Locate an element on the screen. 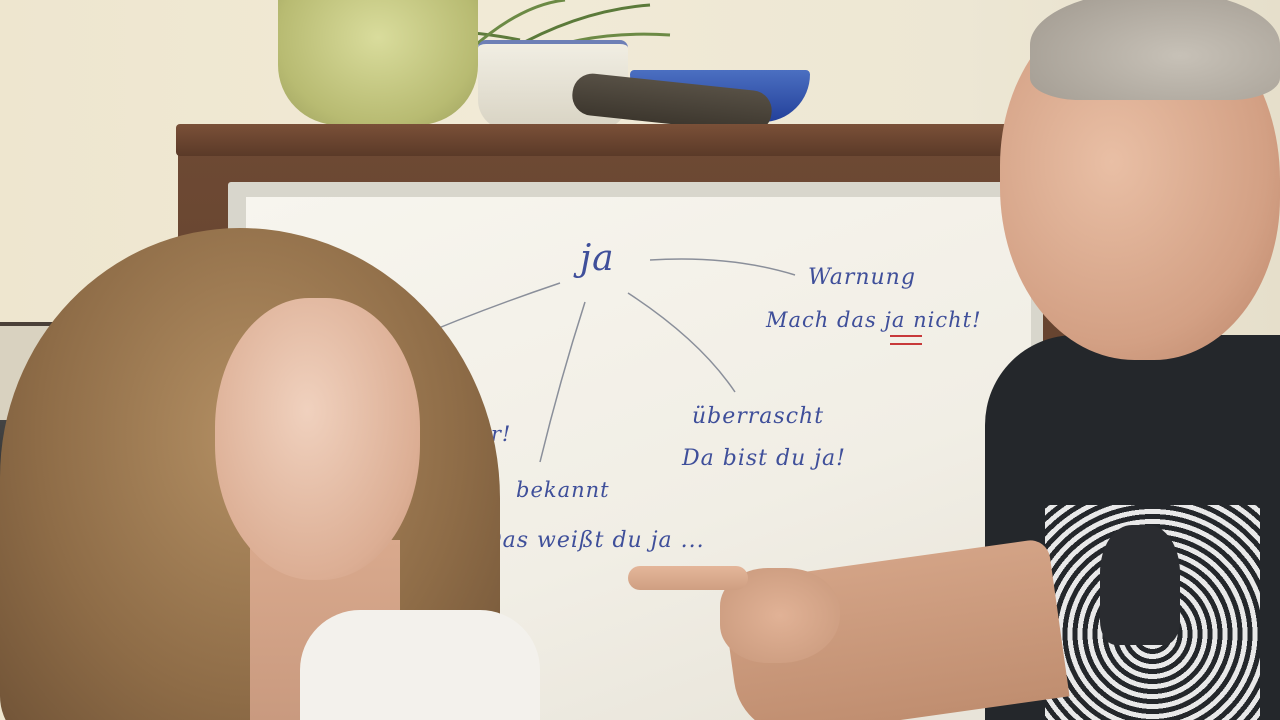  example-ueberrascht: Da bist du ja! is located at coordinates (764, 458).